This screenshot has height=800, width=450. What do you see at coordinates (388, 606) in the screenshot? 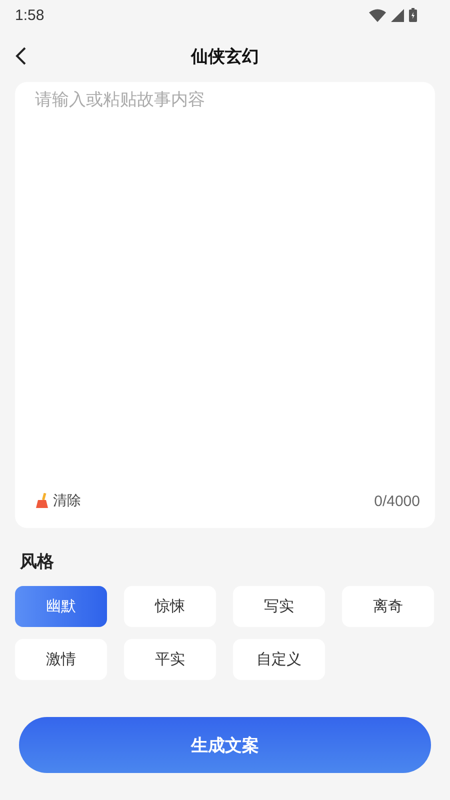
I see `style-option: 离奇` at bounding box center [388, 606].